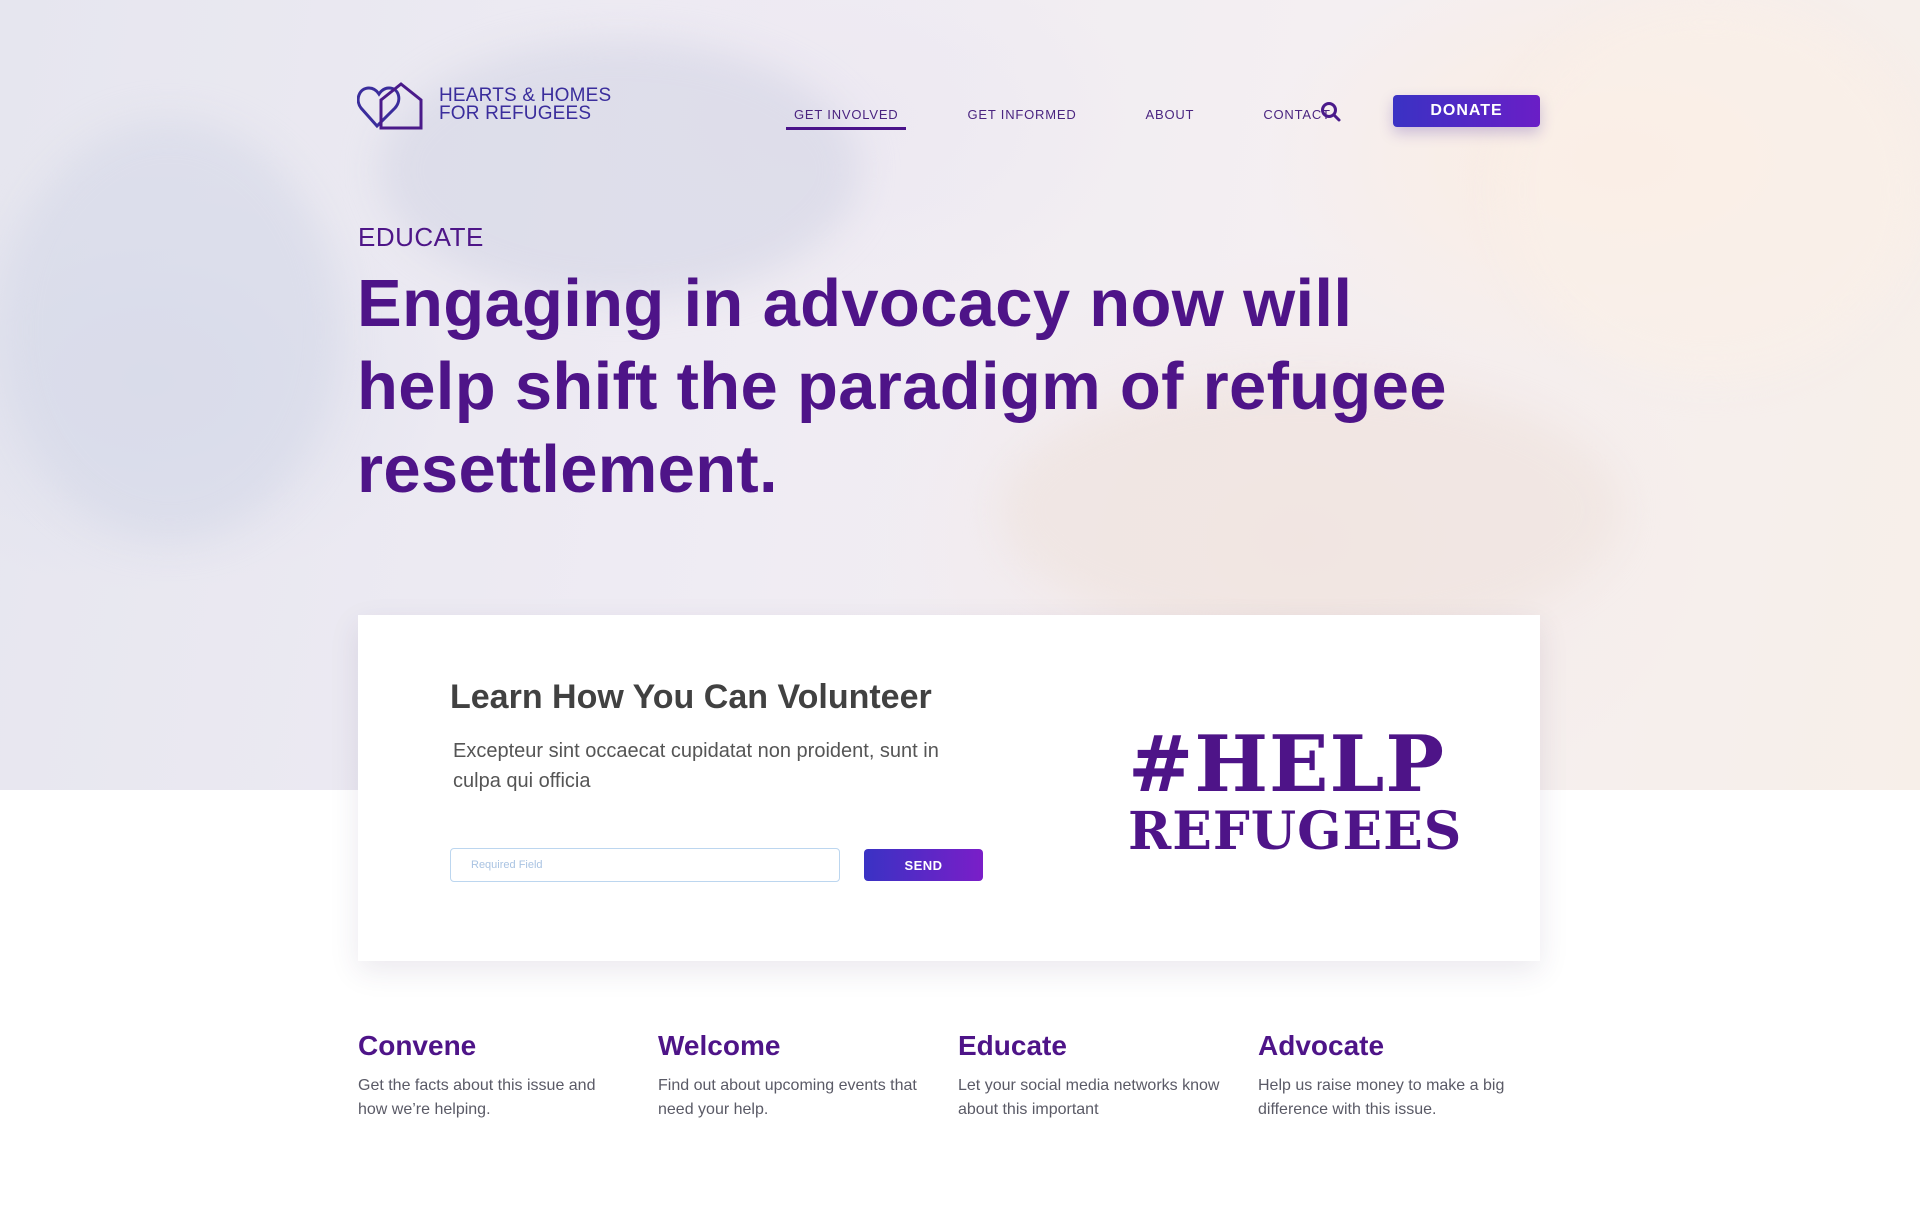 This screenshot has height=1230, width=1920. Describe the element at coordinates (508, 1046) in the screenshot. I see `feature-title: Convene` at that location.